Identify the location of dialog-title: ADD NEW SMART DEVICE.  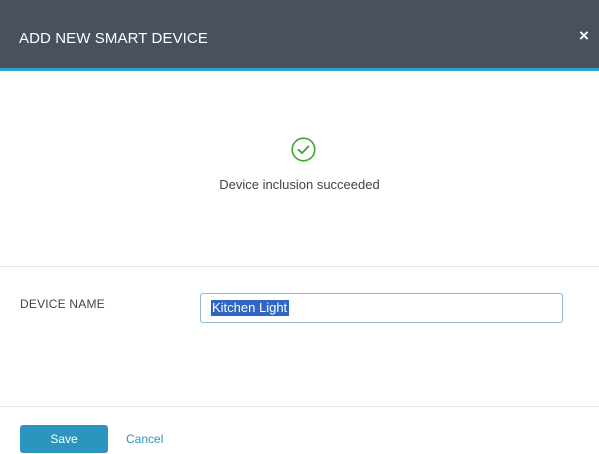
(113, 38).